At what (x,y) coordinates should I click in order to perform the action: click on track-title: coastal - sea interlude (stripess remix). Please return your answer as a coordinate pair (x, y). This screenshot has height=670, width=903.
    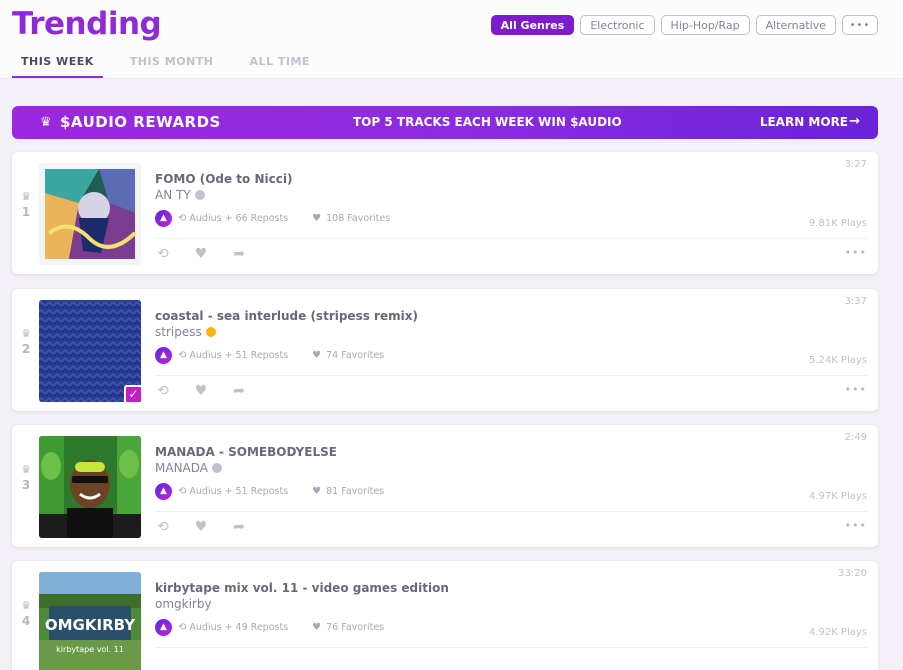
    Looking at the image, I should click on (286, 316).